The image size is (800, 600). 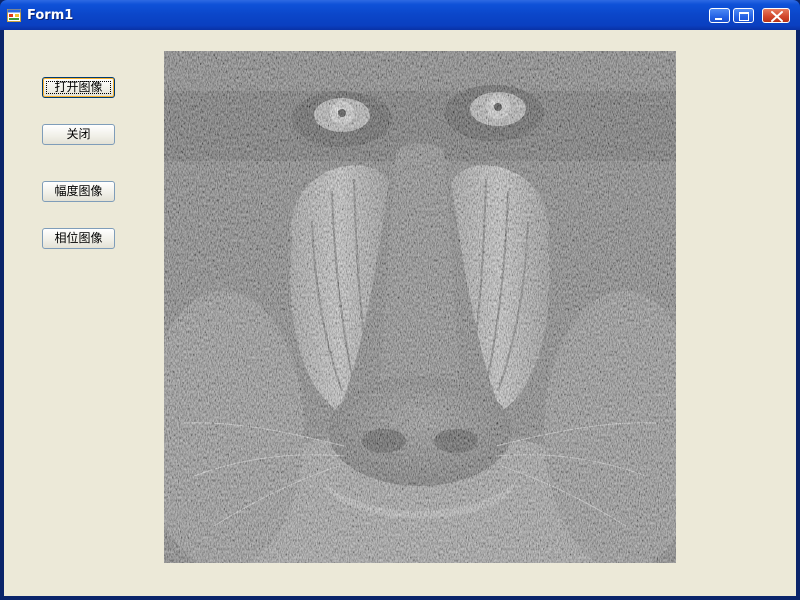 I want to click on maximize-button, so click(x=743, y=15).